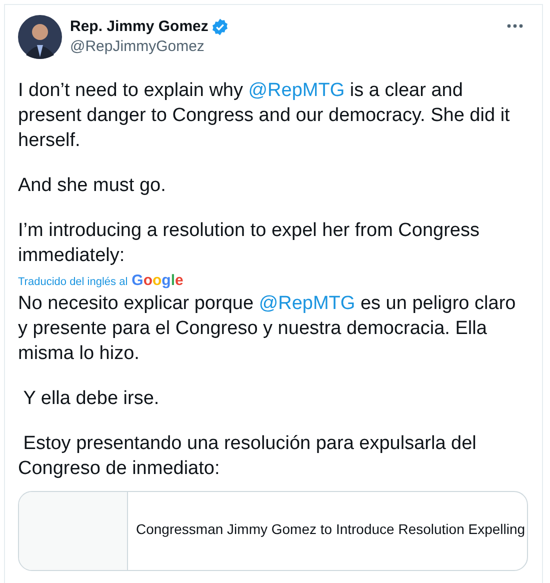 The image size is (550, 583). I want to click on translator-logo: Google, so click(158, 280).